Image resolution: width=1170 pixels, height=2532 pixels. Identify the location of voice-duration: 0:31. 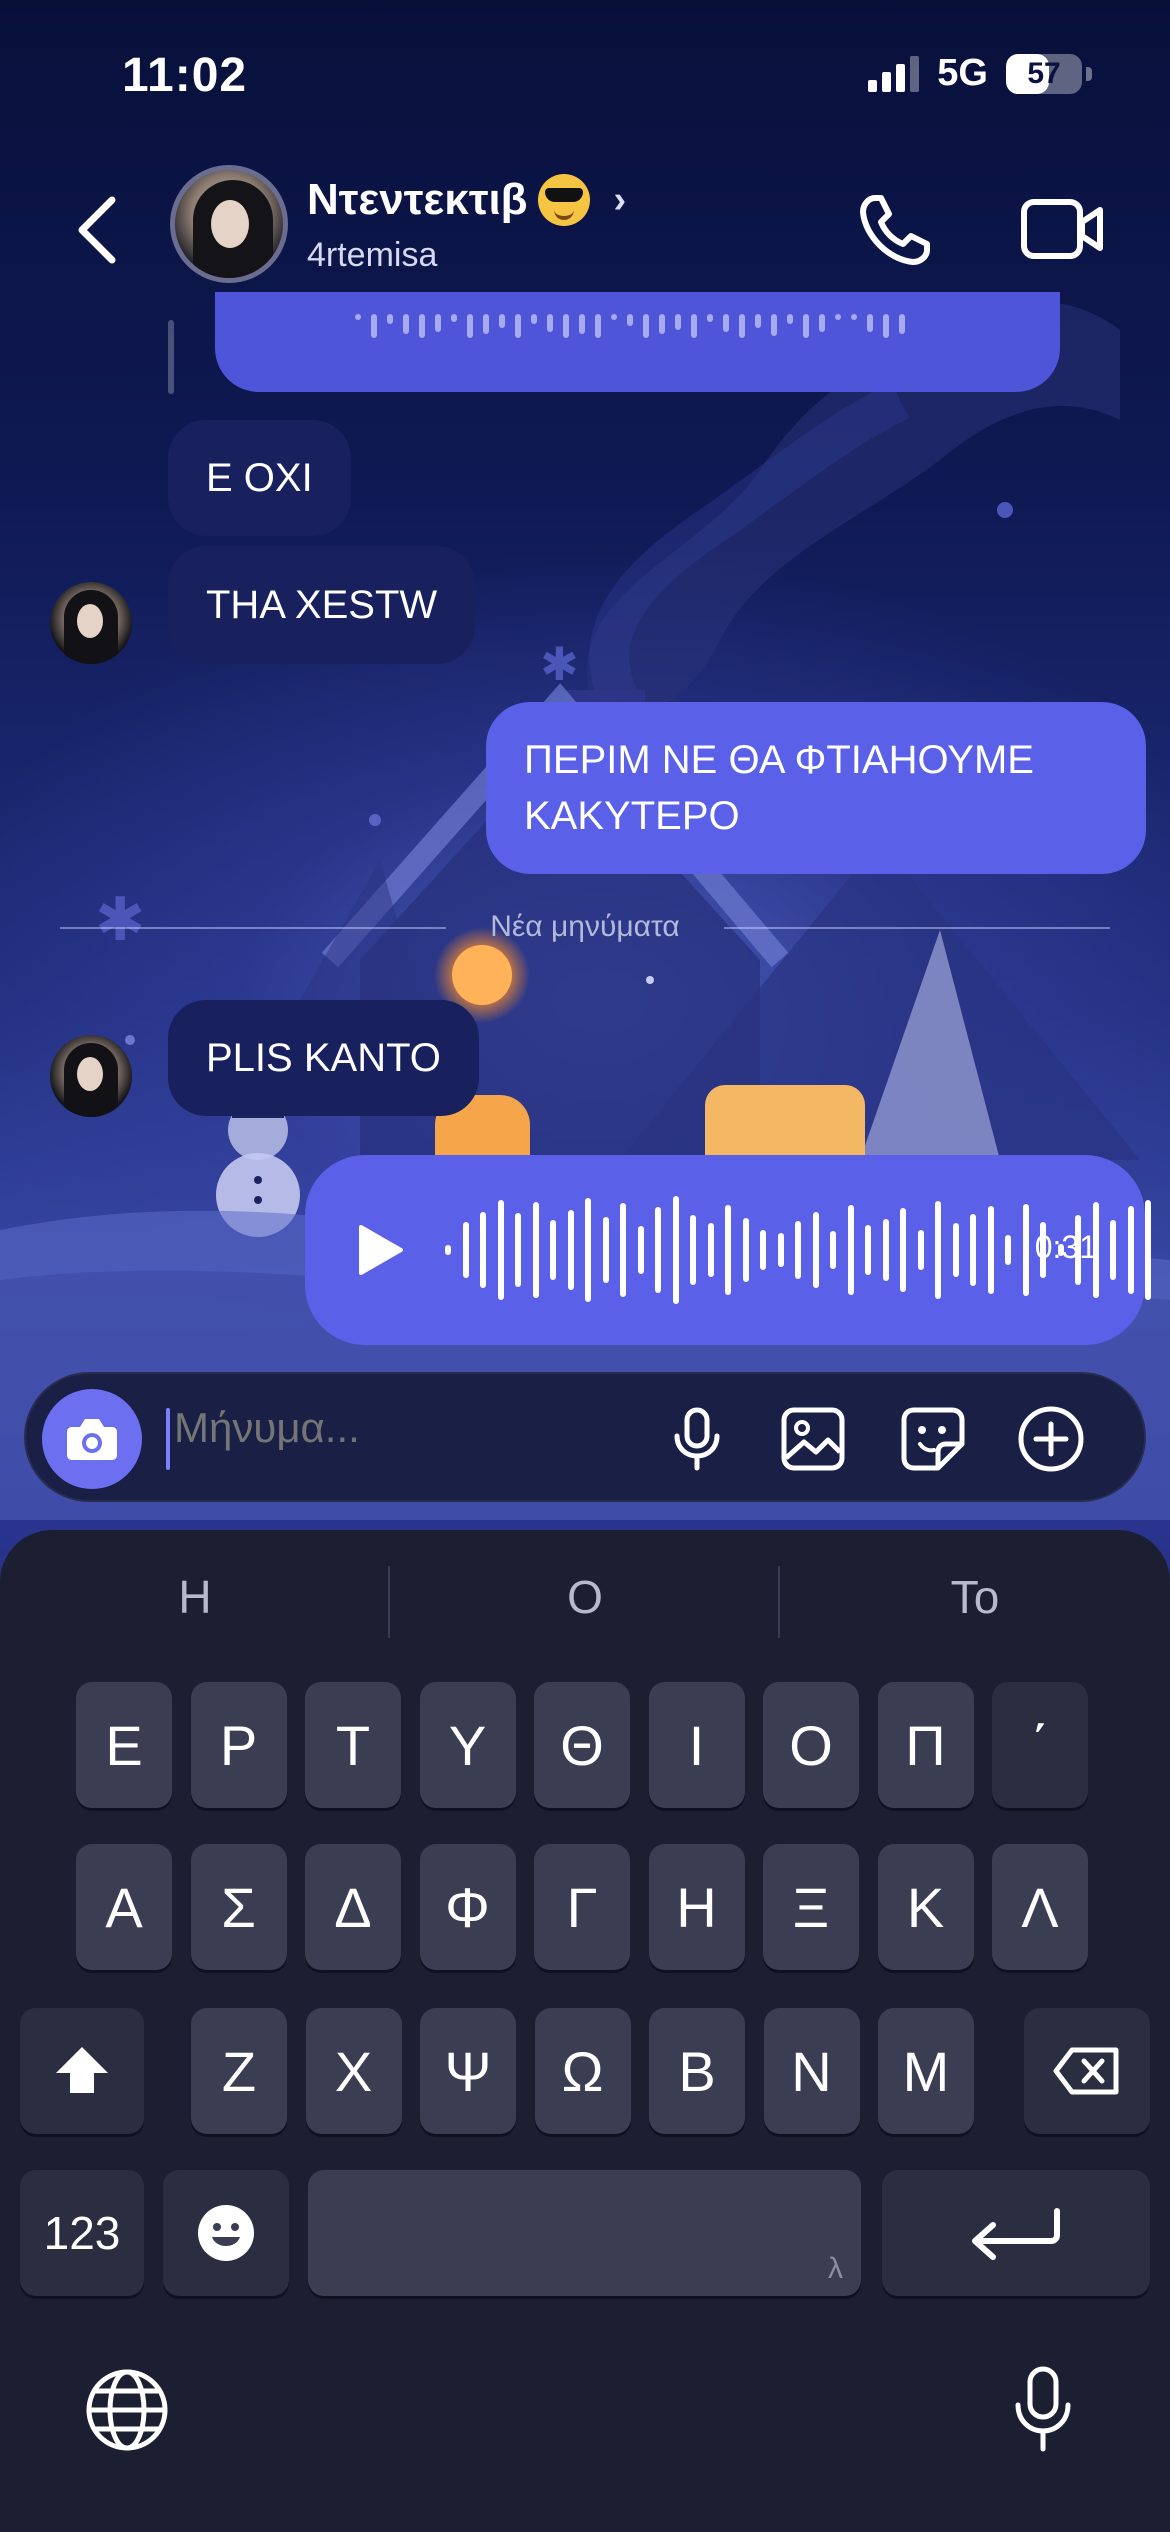
(1065, 1247).